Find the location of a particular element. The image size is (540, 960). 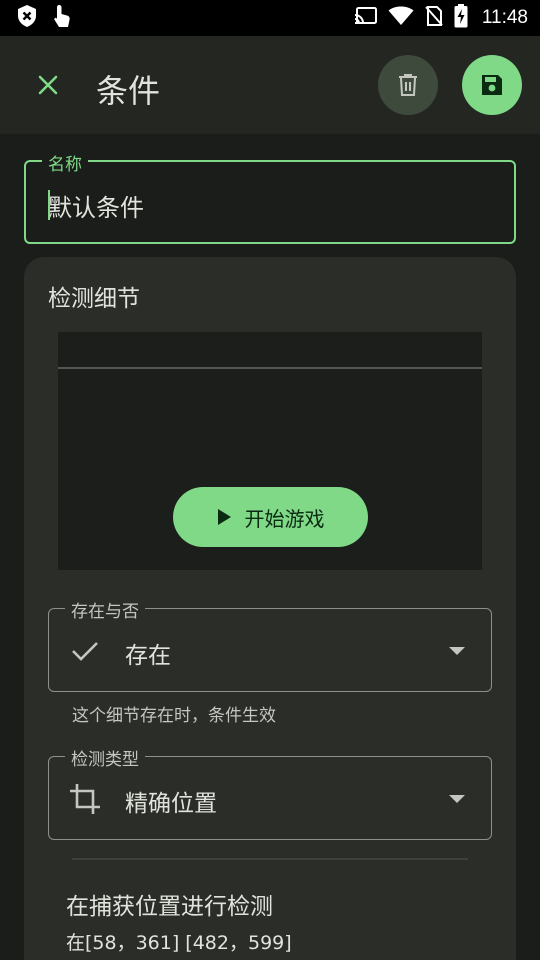

presence-helper-text: 这个细节存在时，条件生效 is located at coordinates (174, 716).